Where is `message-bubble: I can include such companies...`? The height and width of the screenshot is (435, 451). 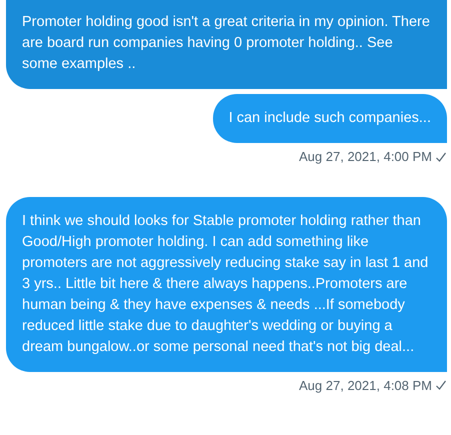
message-bubble: I can include such companies... is located at coordinates (329, 118).